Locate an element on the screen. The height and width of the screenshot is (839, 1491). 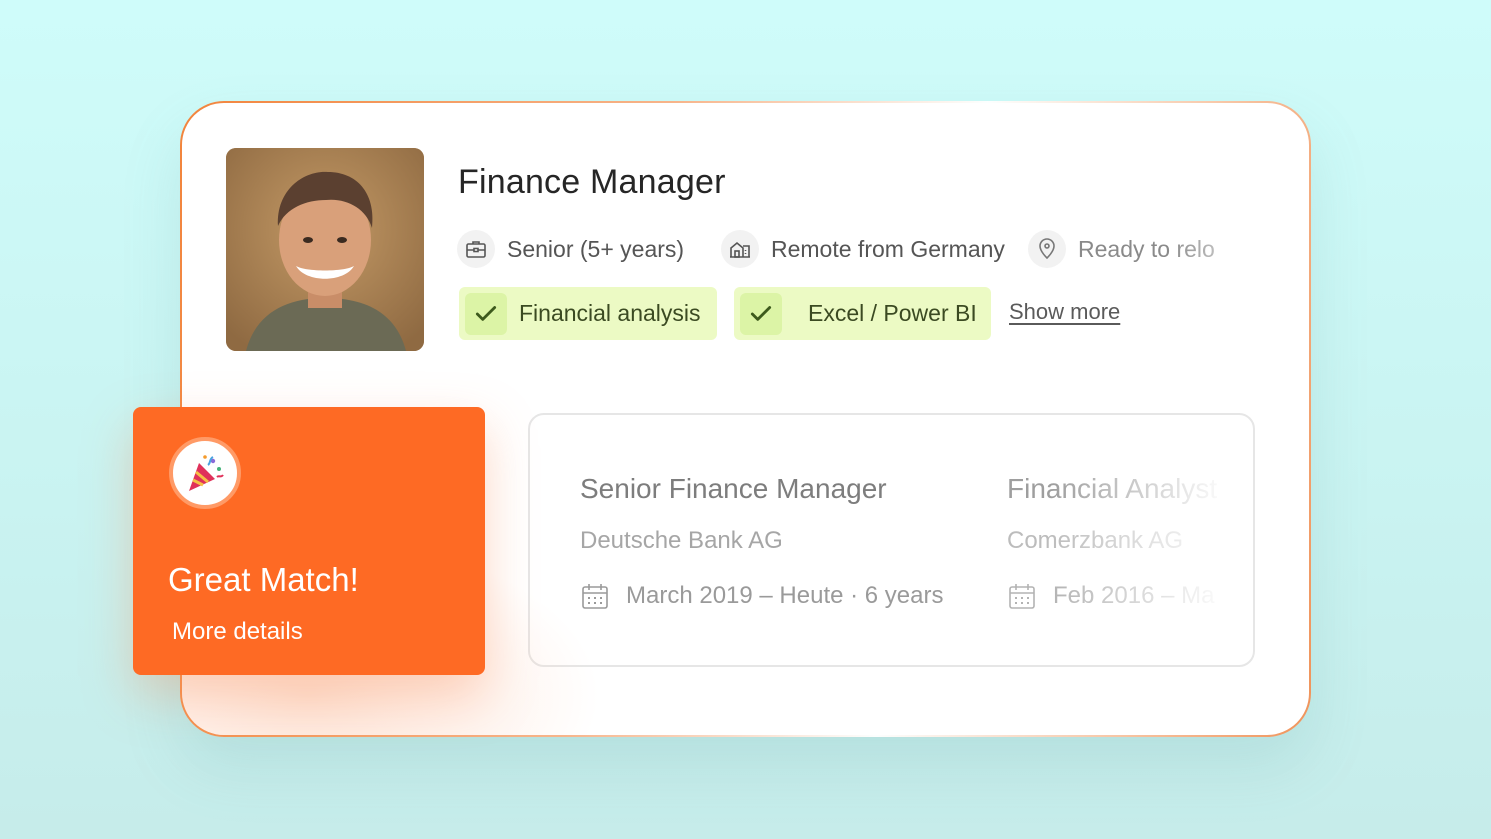
match-title: Great Match! is located at coordinates (263, 579).